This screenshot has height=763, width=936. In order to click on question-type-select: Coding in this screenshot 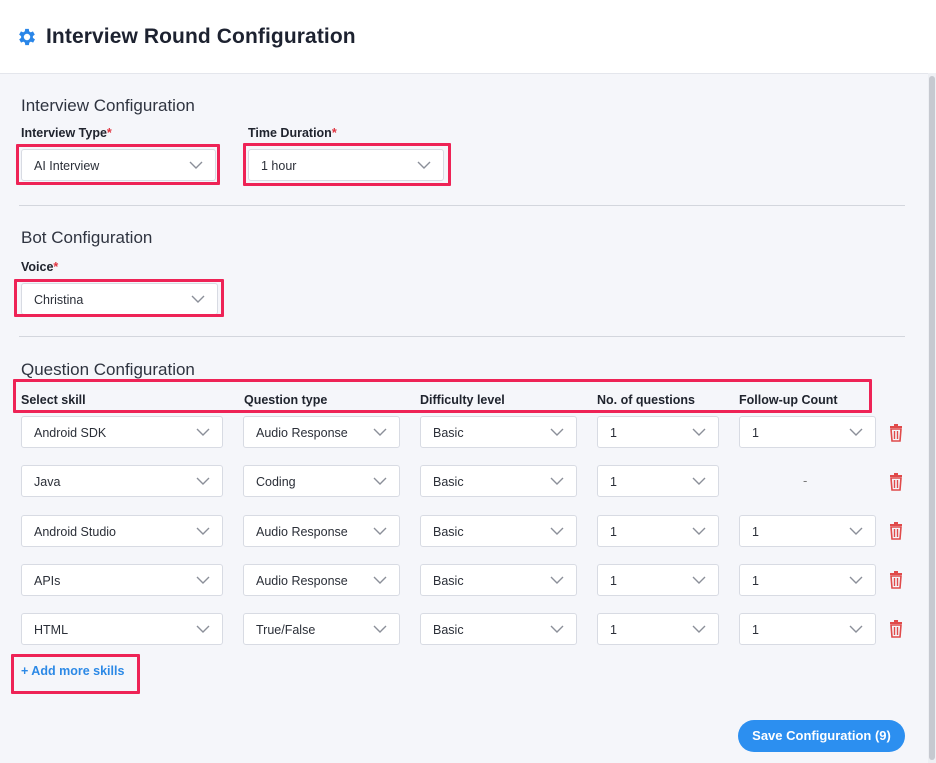, I will do `click(321, 481)`.